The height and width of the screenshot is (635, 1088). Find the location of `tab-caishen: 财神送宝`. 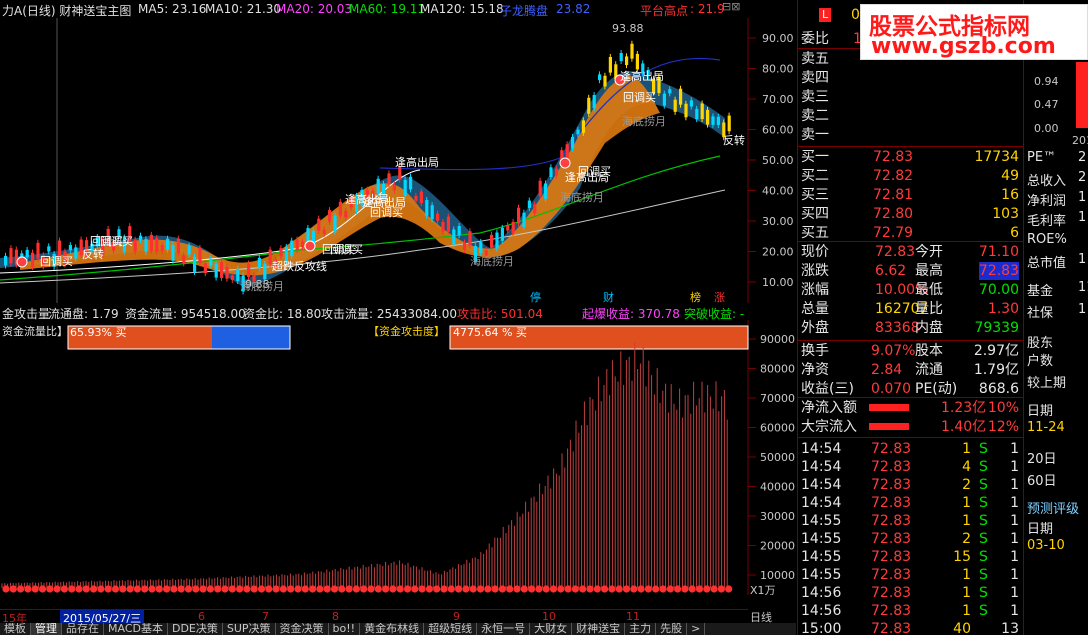

tab-caishen: 财神送宝 is located at coordinates (599, 629).